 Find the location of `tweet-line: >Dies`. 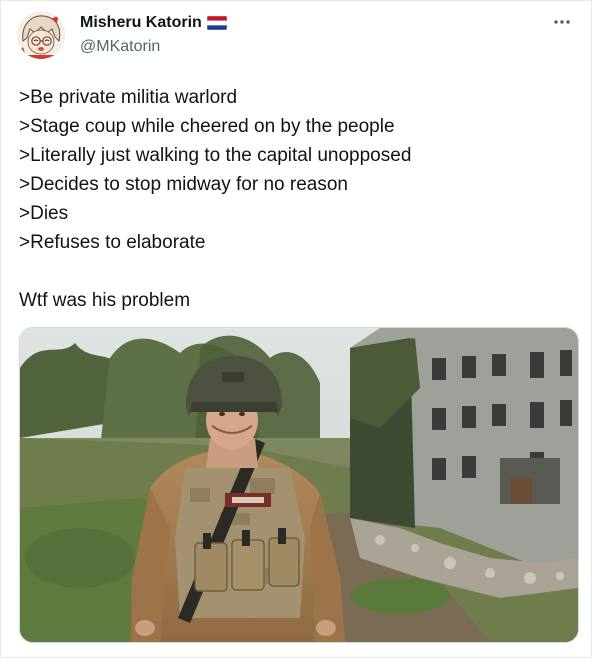

tweet-line: >Dies is located at coordinates (44, 213).